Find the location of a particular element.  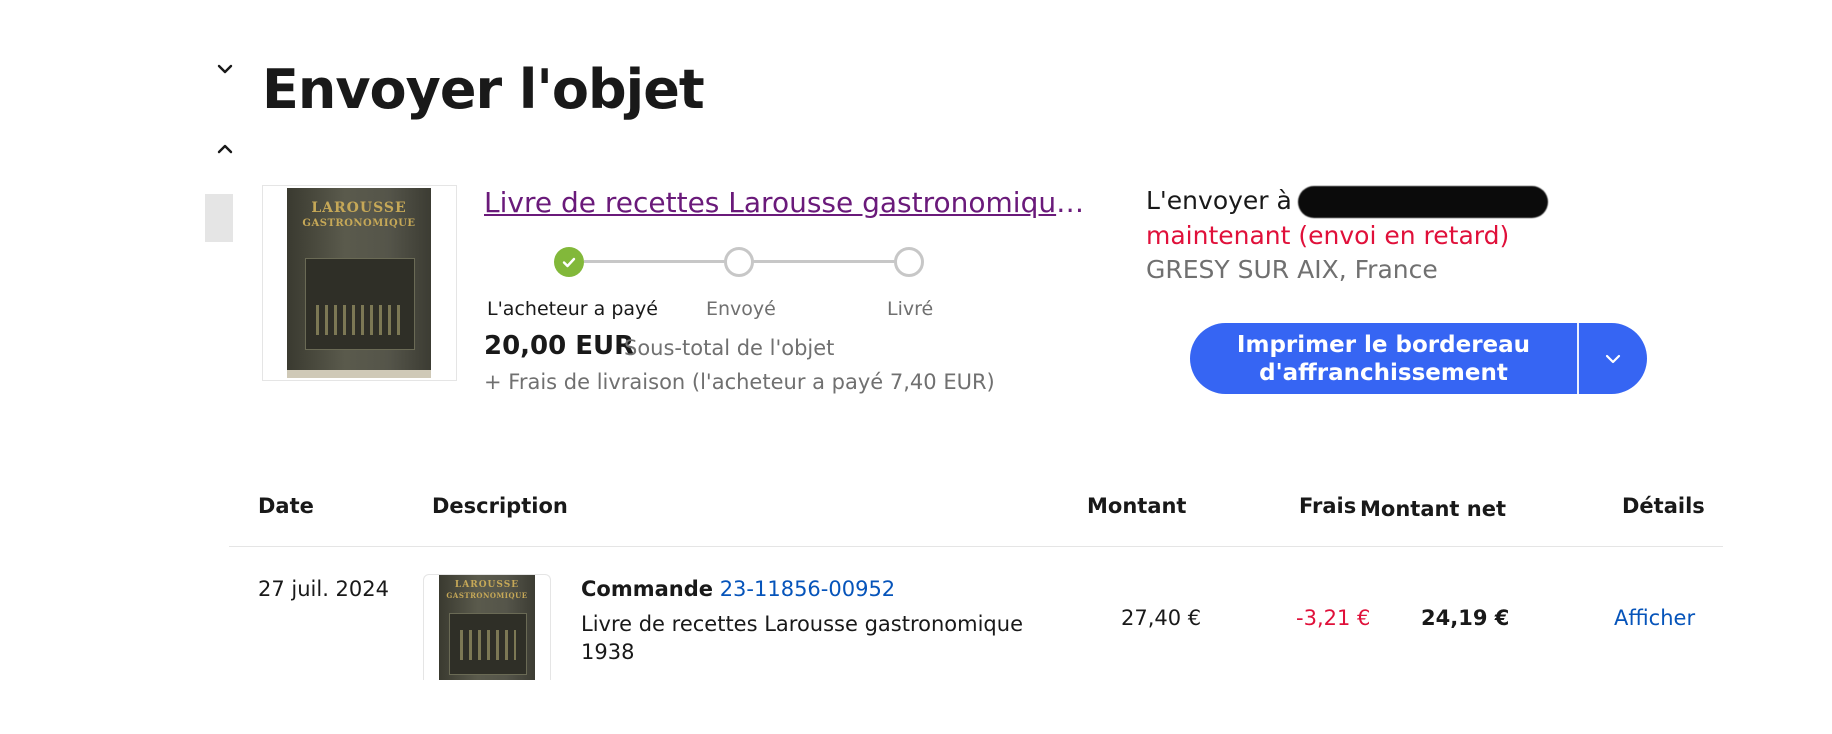

item-thumbnail: LAROUSSE GASTRONOMIQUE is located at coordinates (359, 283).